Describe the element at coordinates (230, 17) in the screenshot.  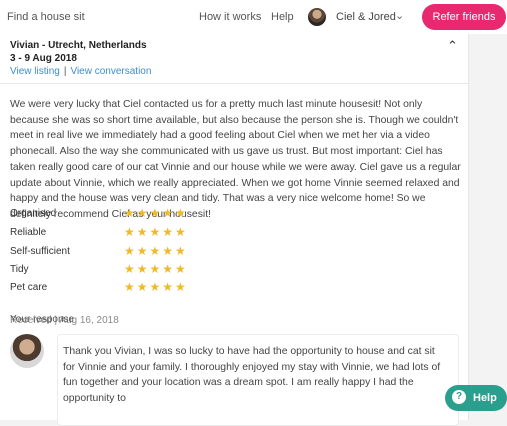
I see `how-it-works-link: How it works` at that location.